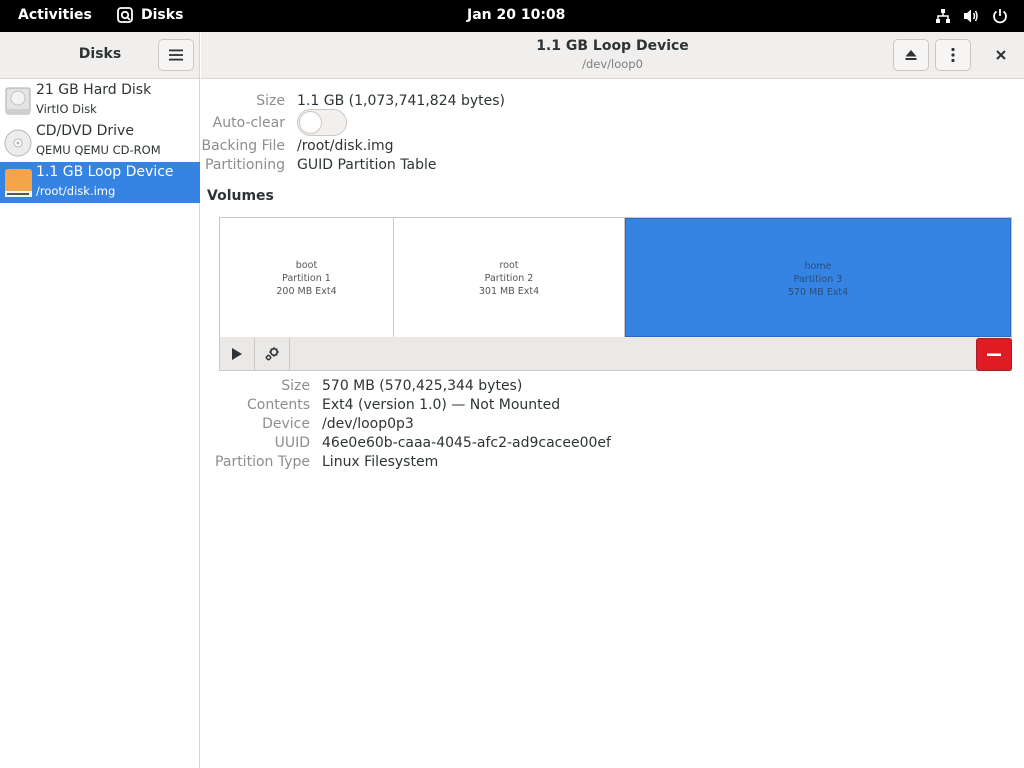 The image size is (1024, 768). What do you see at coordinates (248, 123) in the screenshot?
I see `autoclear-label: Auto-clear` at bounding box center [248, 123].